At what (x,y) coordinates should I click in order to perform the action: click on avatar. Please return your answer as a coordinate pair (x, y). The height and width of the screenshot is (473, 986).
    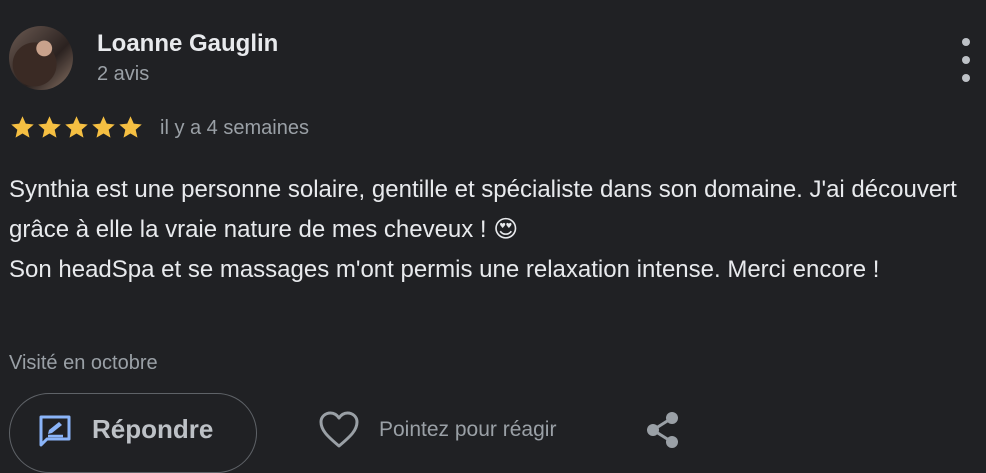
    Looking at the image, I should click on (41, 58).